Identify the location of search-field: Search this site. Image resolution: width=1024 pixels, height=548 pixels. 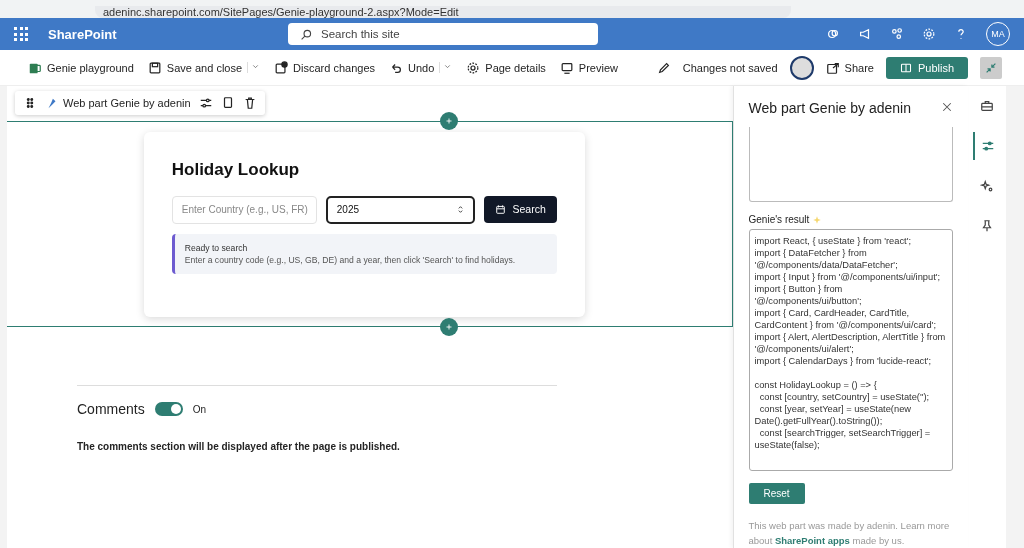
(443, 34).